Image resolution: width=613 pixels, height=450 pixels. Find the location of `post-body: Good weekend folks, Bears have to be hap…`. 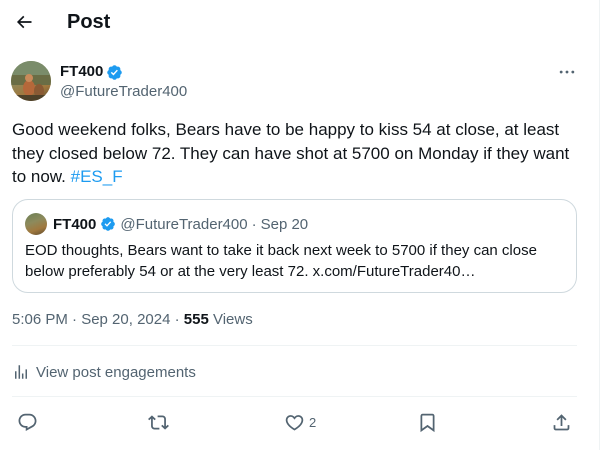

post-body: Good weekend folks, Bears have to be hap… is located at coordinates (299, 153).